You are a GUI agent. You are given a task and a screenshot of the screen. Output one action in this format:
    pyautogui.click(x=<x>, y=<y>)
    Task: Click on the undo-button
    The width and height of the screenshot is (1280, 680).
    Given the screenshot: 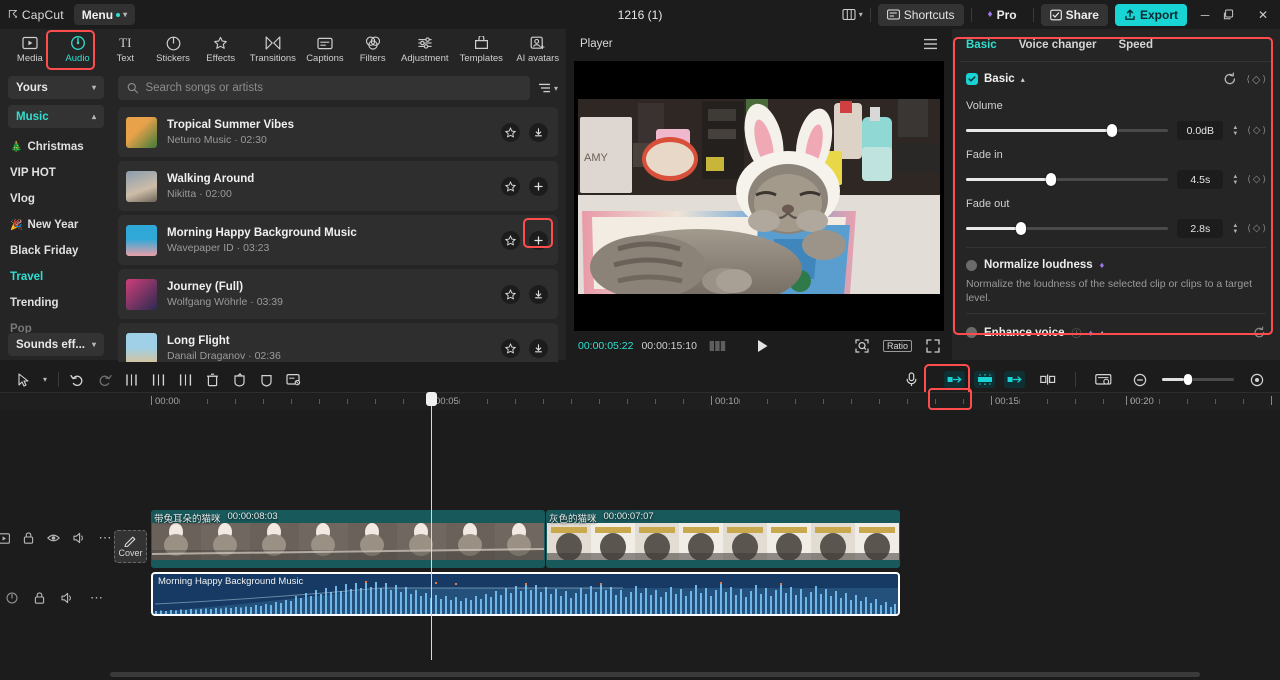 What is the action you would take?
    pyautogui.click(x=77, y=379)
    